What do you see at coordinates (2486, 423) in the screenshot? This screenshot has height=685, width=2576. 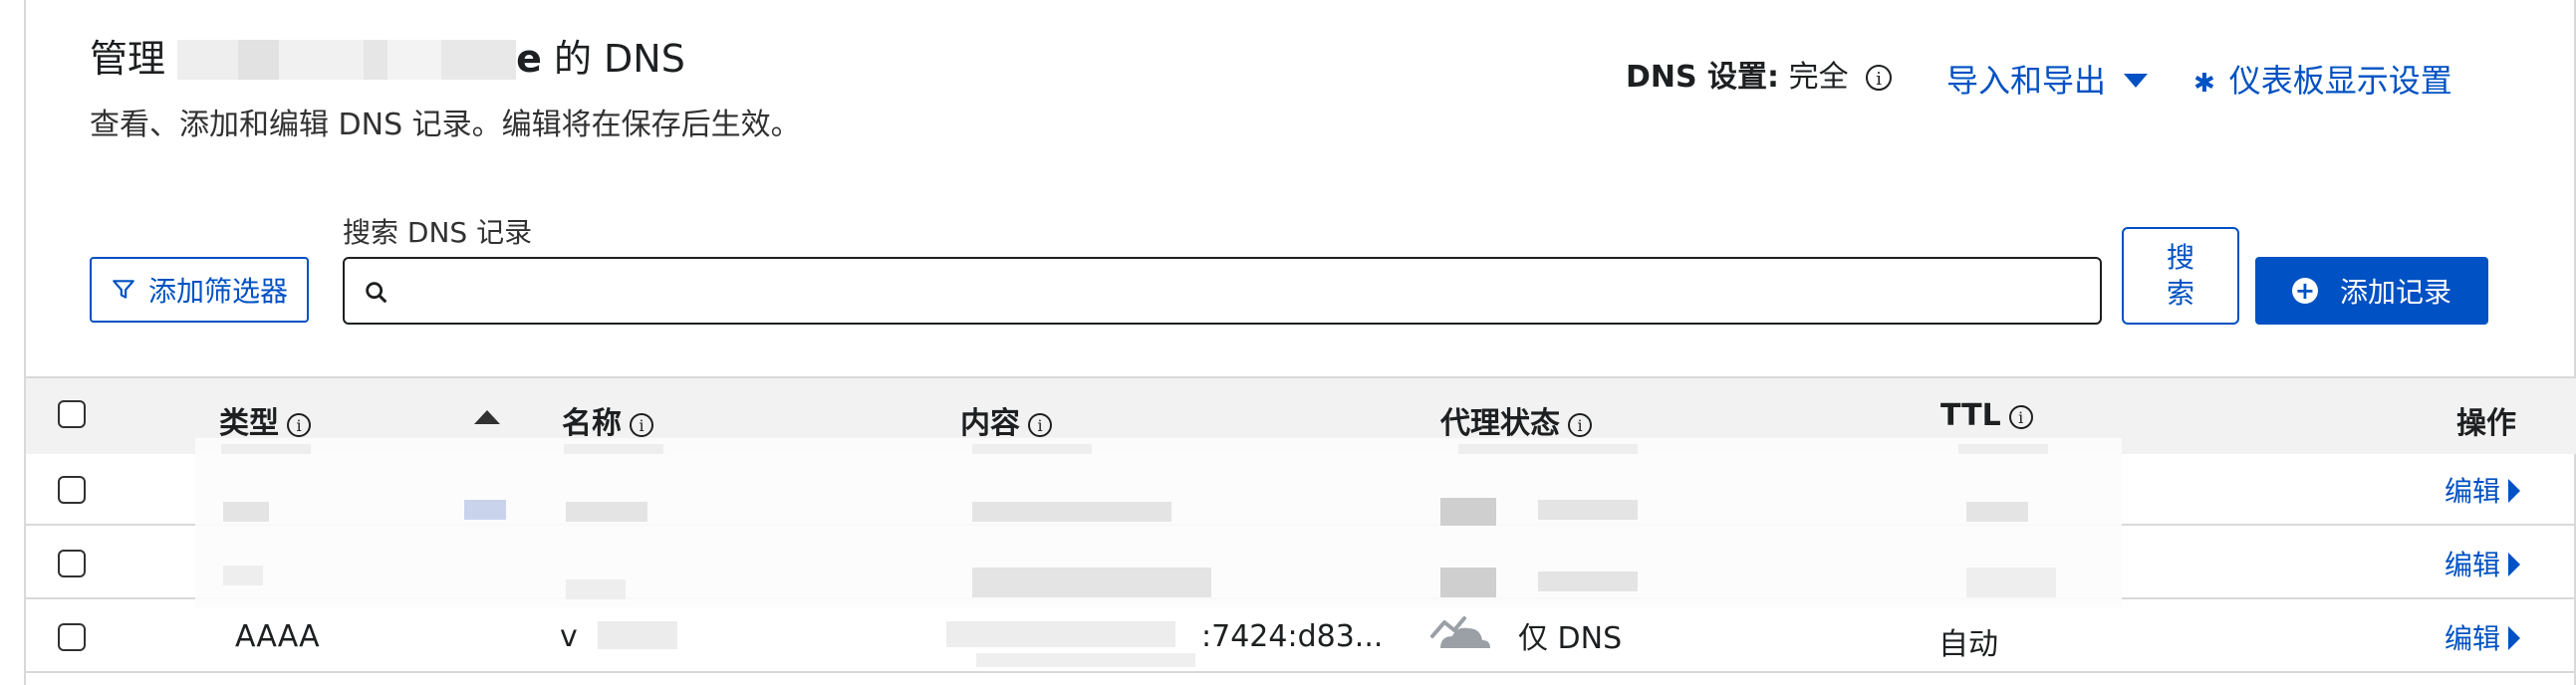 I see `col-actions: 操作` at bounding box center [2486, 423].